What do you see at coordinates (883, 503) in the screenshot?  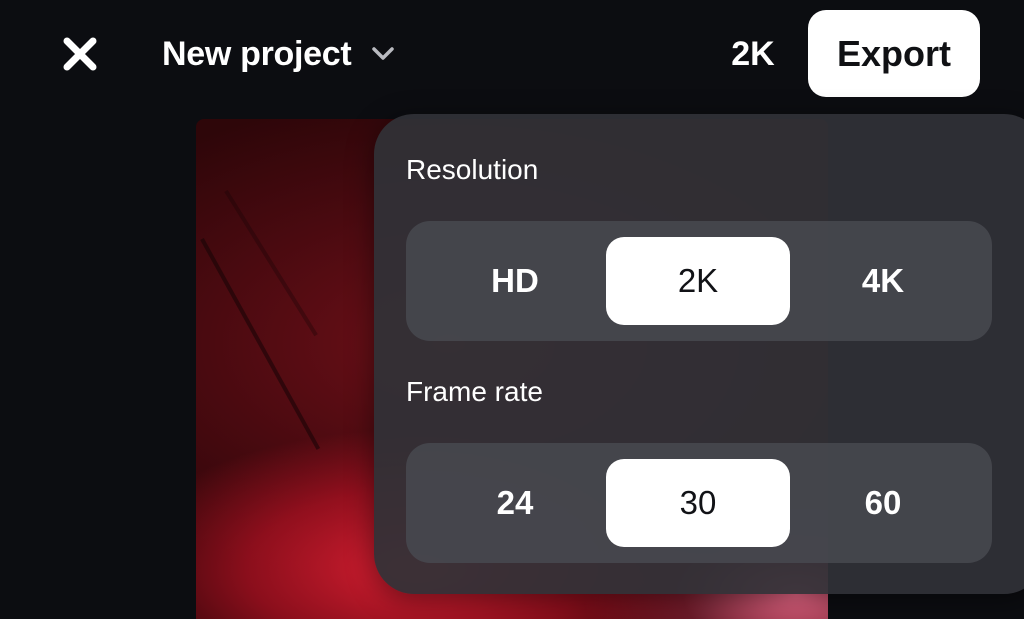 I see `frame-rate-option-60: 60` at bounding box center [883, 503].